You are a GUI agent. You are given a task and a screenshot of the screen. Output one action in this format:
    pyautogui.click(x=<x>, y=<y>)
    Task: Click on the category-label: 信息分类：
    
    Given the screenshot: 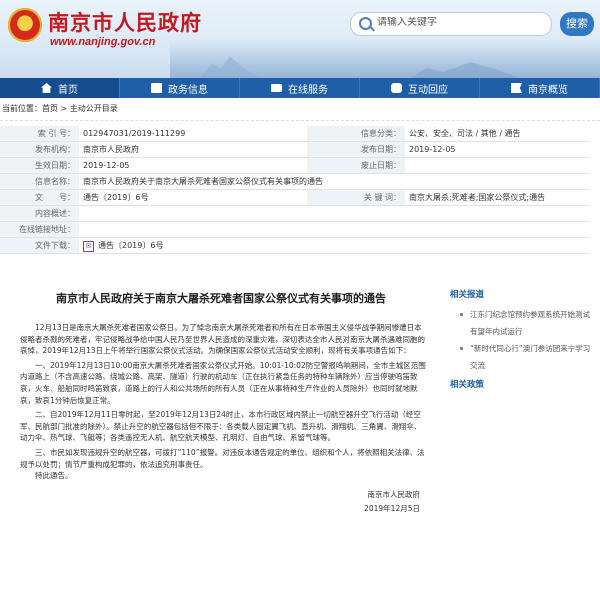 What is the action you would take?
    pyautogui.click(x=356, y=134)
    